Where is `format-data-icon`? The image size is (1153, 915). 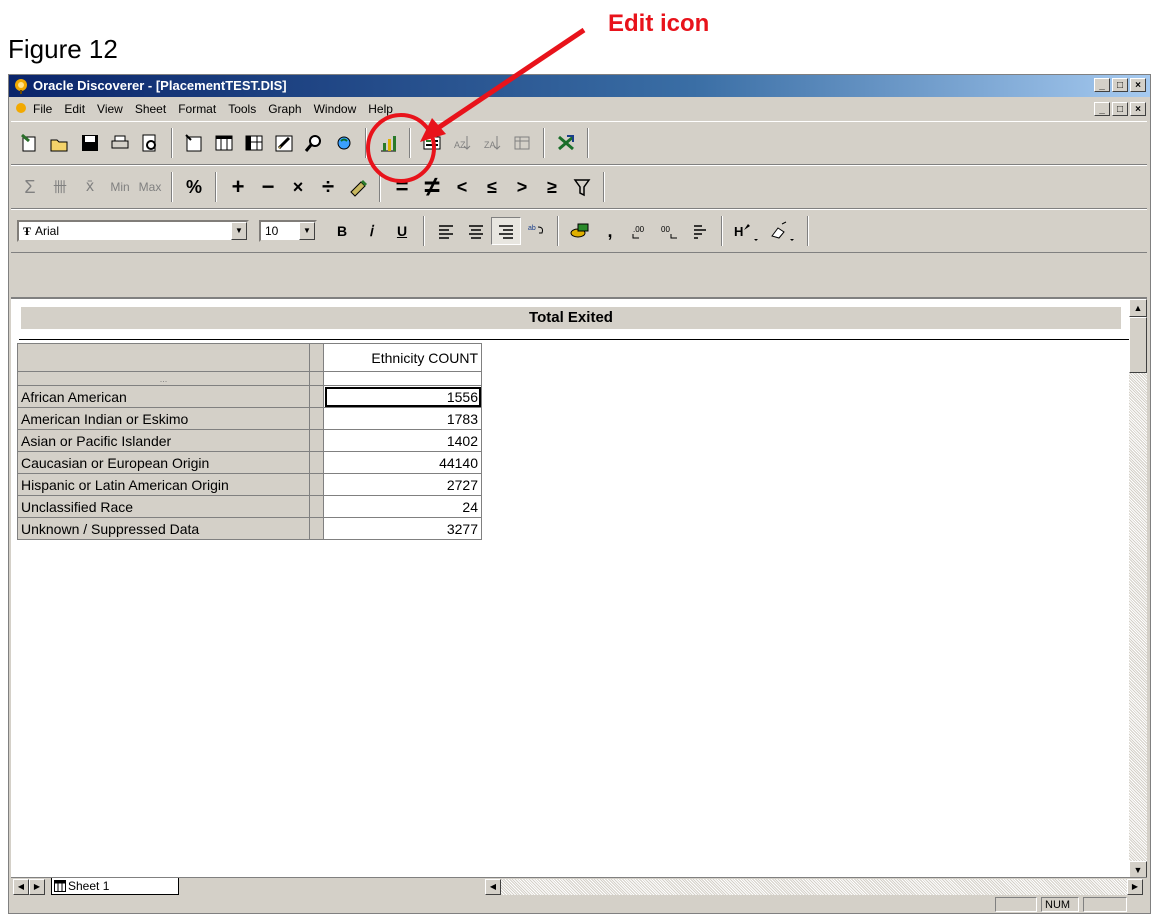 format-data-icon is located at coordinates (700, 231).